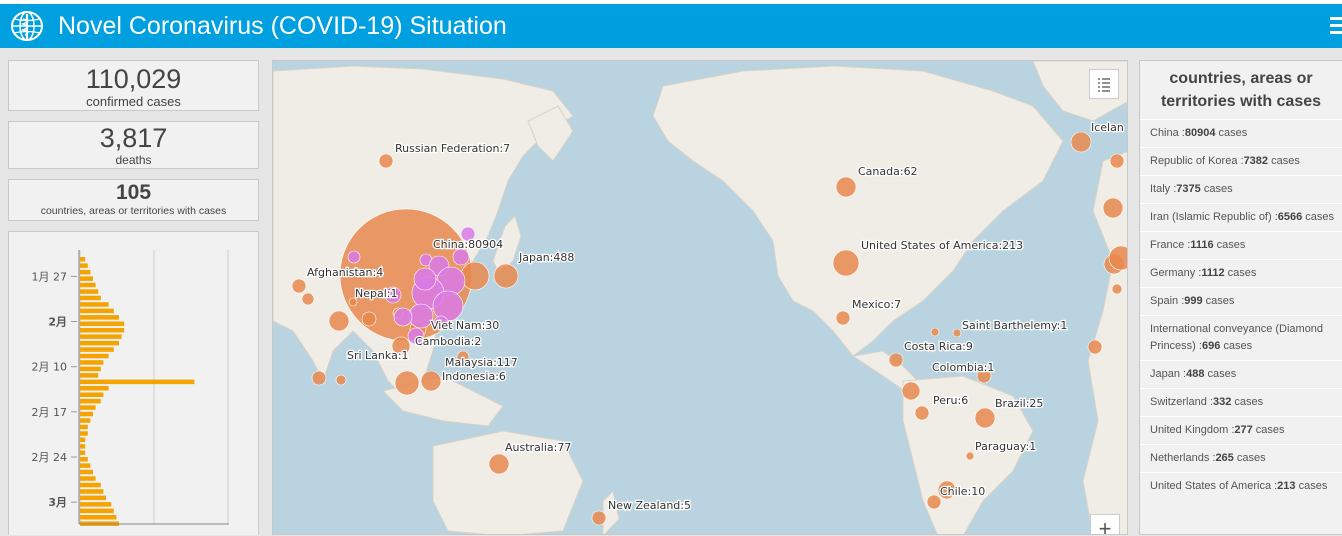 The image size is (1342, 536). I want to click on country-list-item: Republic of Korea :7382 cases, so click(1241, 161).